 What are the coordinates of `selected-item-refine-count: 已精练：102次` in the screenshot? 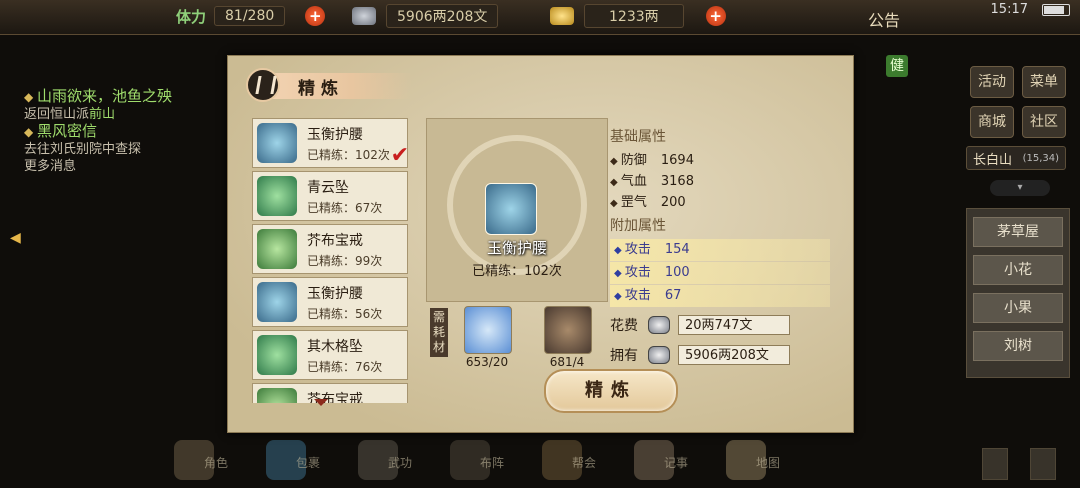 It's located at (517, 271).